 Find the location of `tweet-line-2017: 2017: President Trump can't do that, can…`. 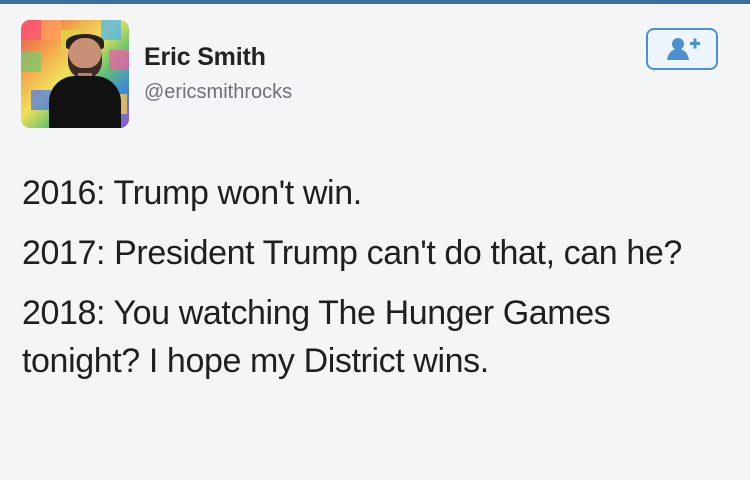

tweet-line-2017: 2017: President Trump can't do that, can… is located at coordinates (352, 253).